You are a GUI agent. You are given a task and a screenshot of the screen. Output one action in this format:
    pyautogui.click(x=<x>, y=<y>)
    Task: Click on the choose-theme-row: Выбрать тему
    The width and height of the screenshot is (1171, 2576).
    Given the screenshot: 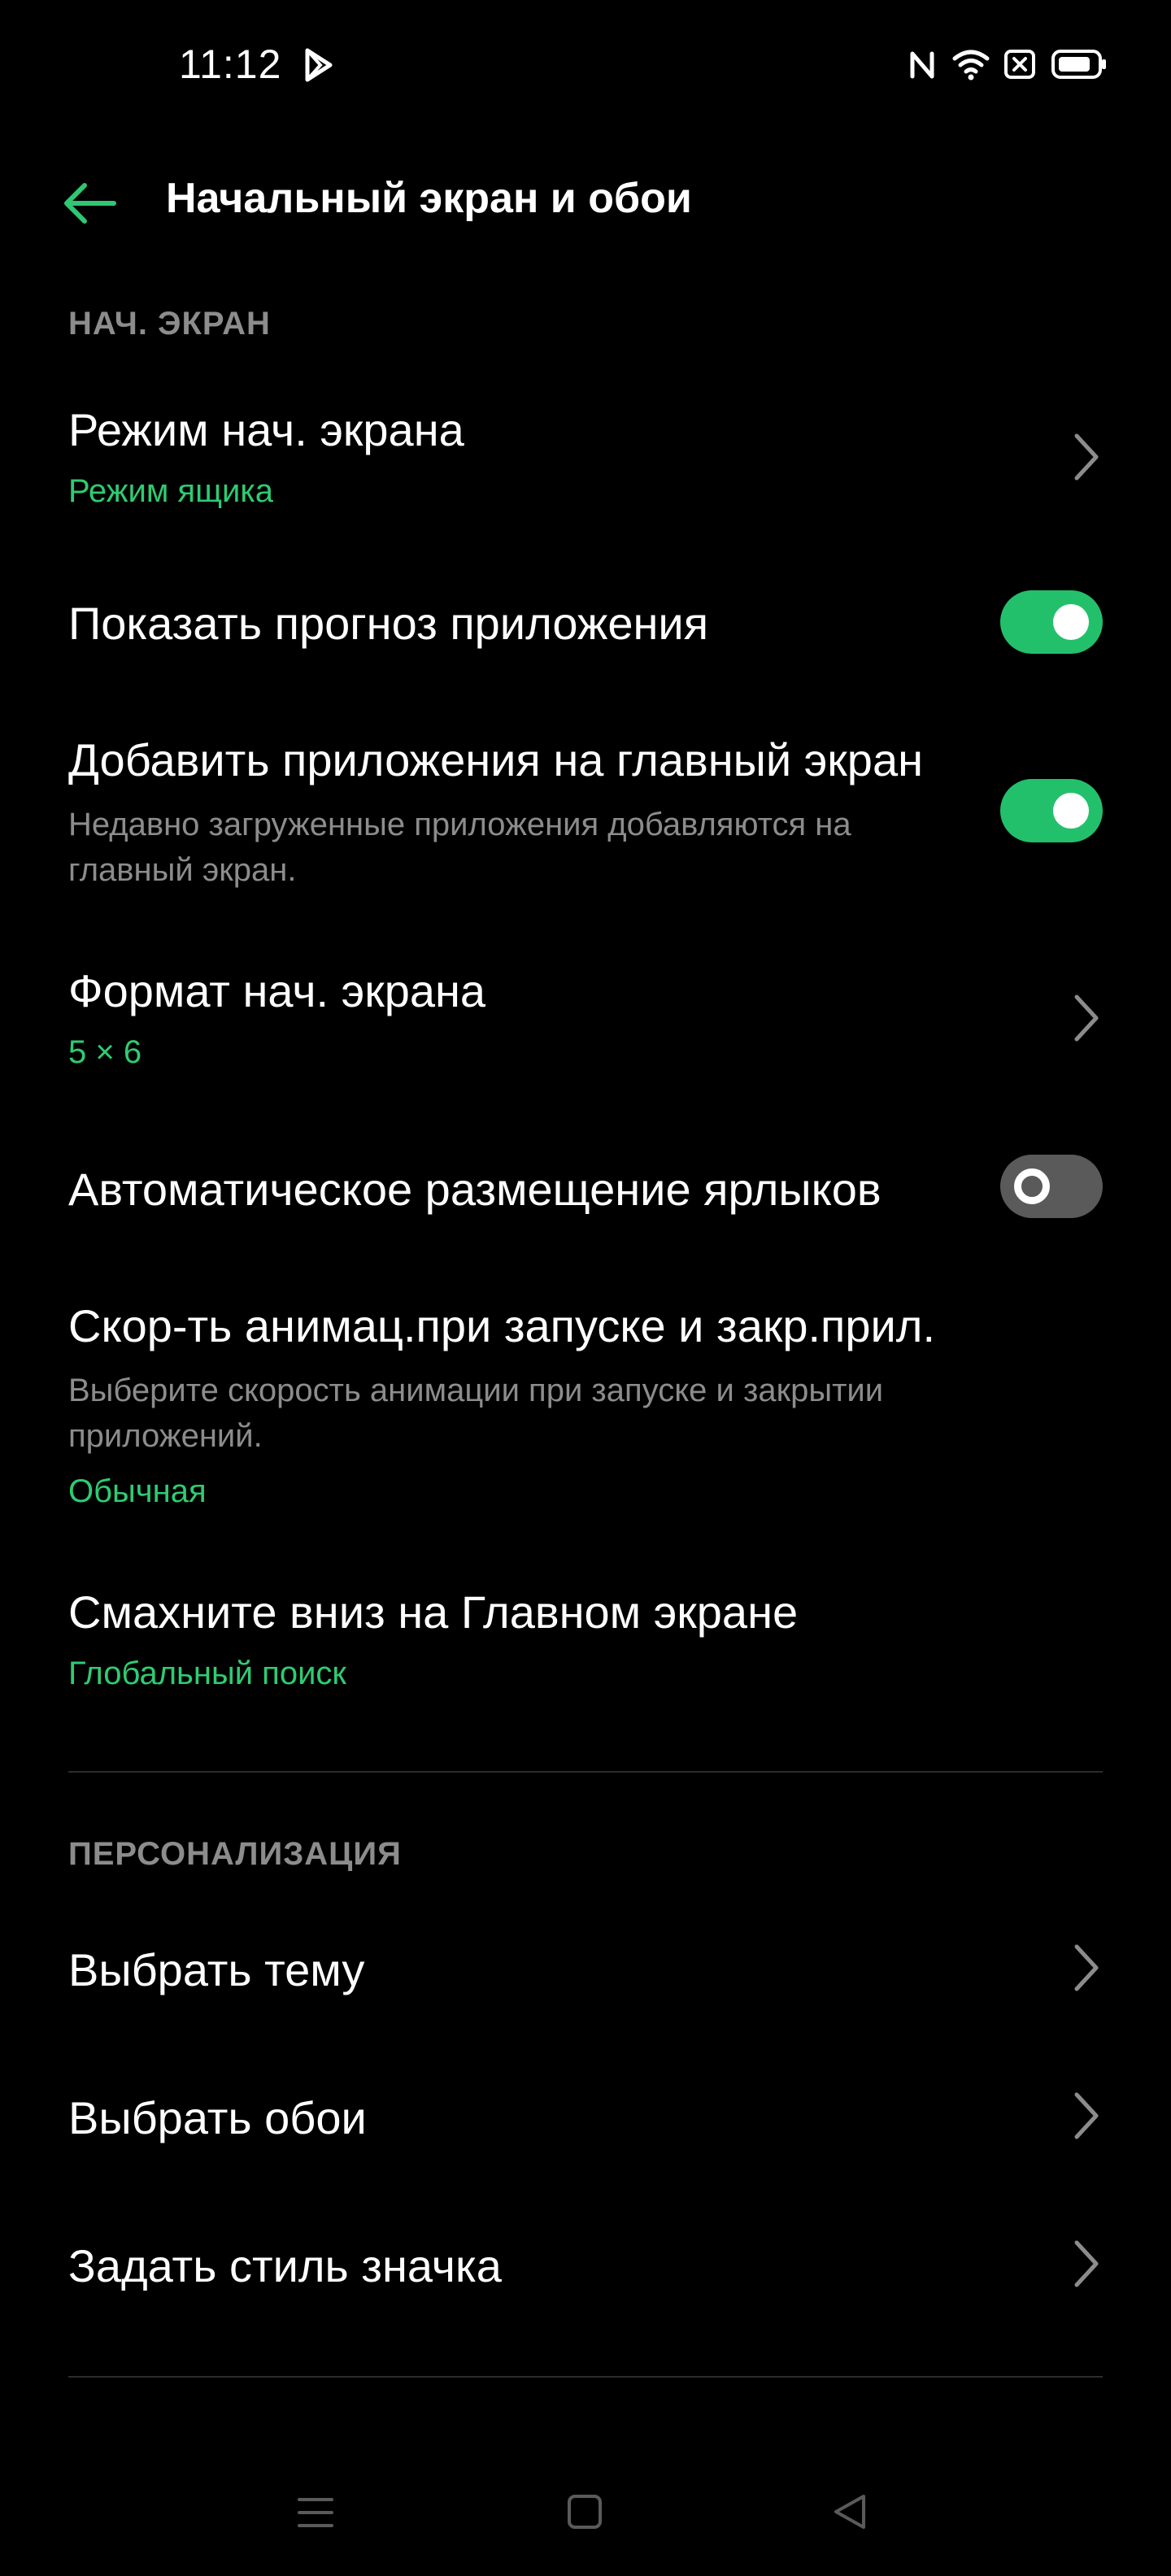 What is the action you would take?
    pyautogui.click(x=585, y=1968)
    